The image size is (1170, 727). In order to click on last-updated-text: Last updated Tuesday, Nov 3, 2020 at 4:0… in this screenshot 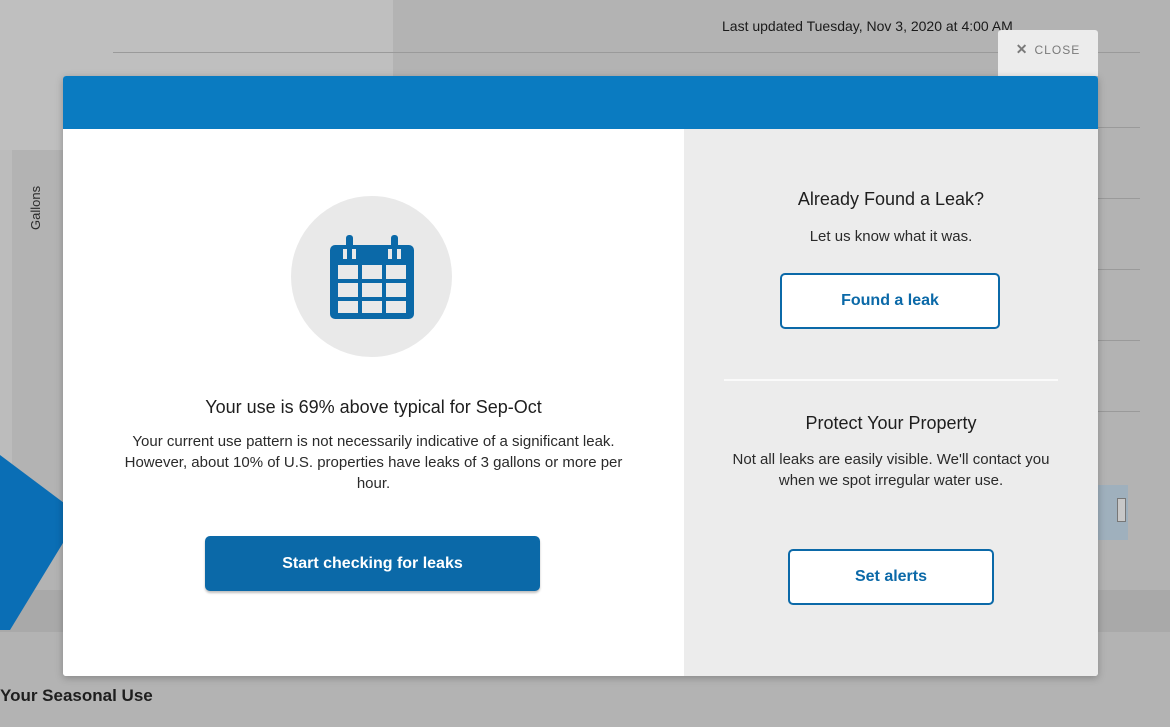, I will do `click(867, 26)`.